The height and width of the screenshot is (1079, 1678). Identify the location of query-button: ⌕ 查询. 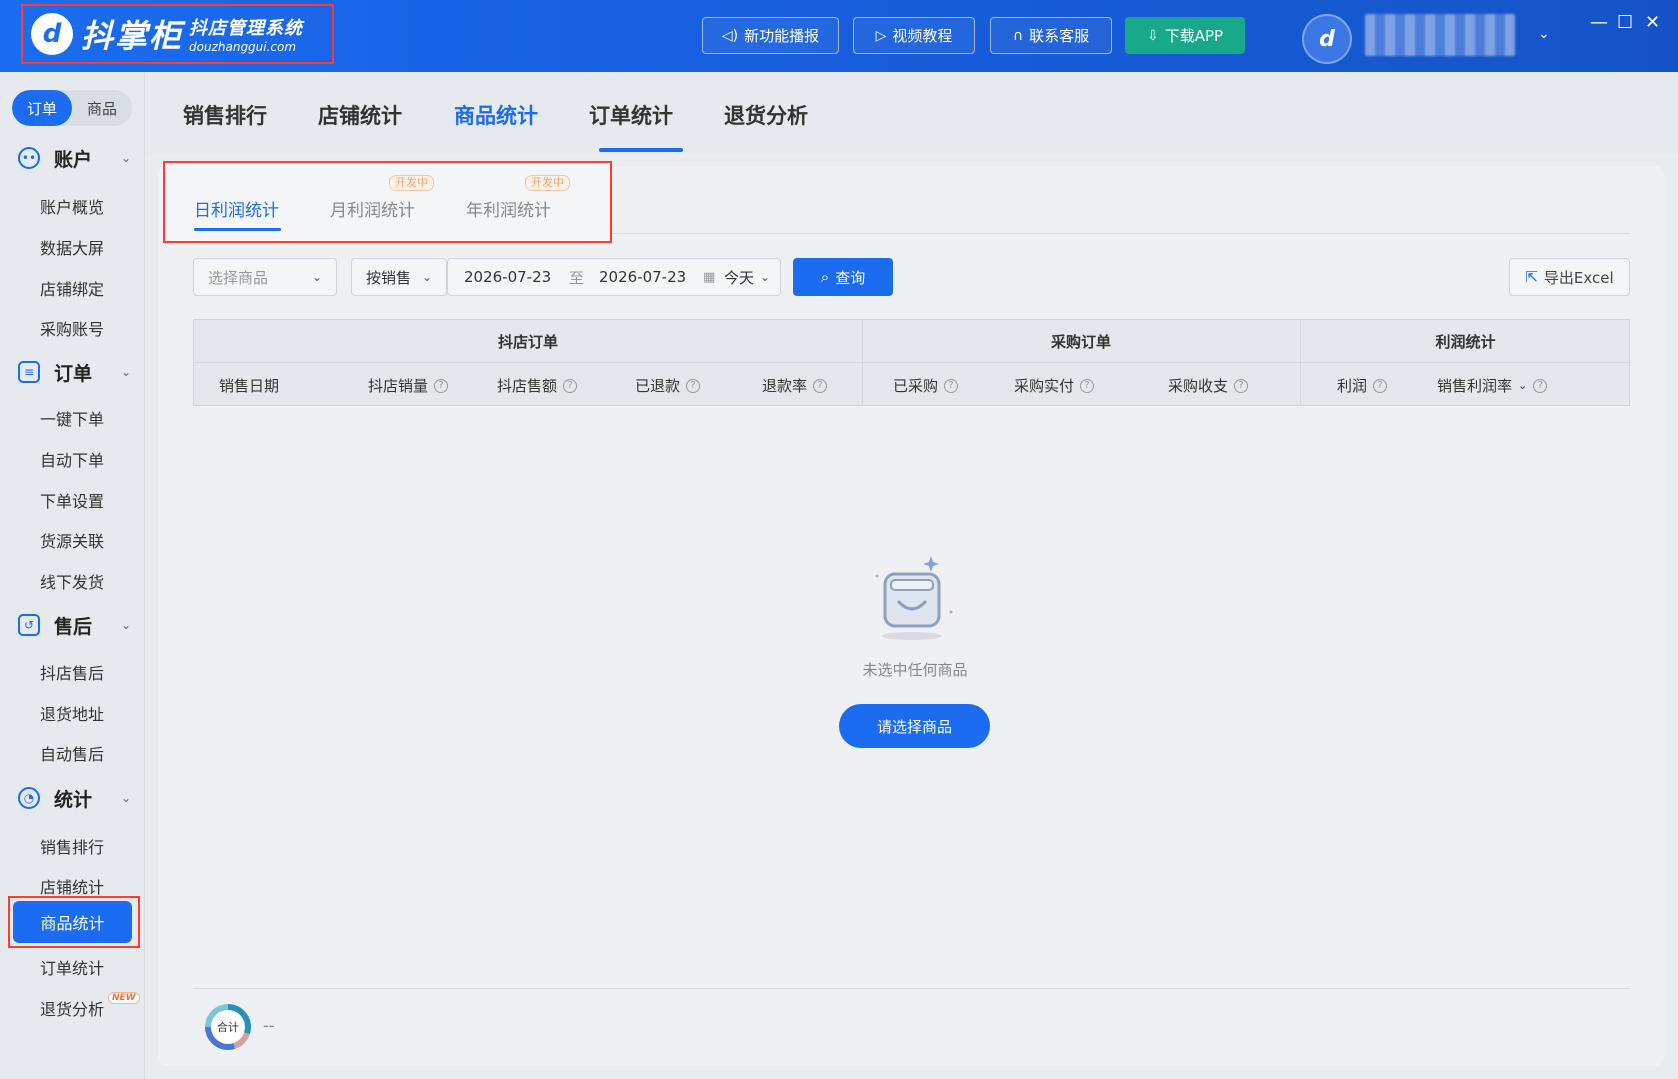
(843, 277).